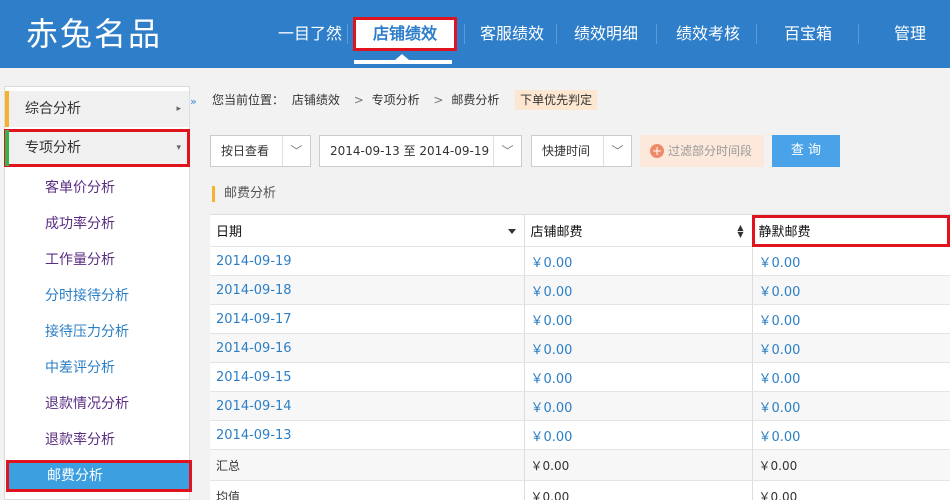 The height and width of the screenshot is (500, 950). Describe the element at coordinates (367, 290) in the screenshot. I see `date-cell: 2014-09-18` at that location.